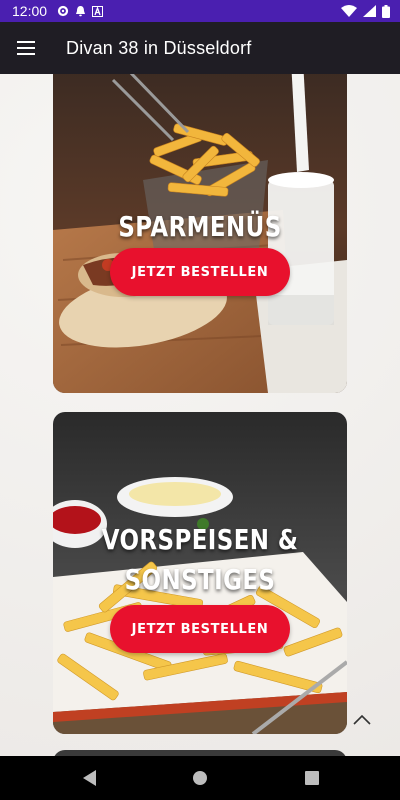 Image resolution: width=400 pixels, height=800 pixels. What do you see at coordinates (98, 11) in the screenshot?
I see `a-icon` at bounding box center [98, 11].